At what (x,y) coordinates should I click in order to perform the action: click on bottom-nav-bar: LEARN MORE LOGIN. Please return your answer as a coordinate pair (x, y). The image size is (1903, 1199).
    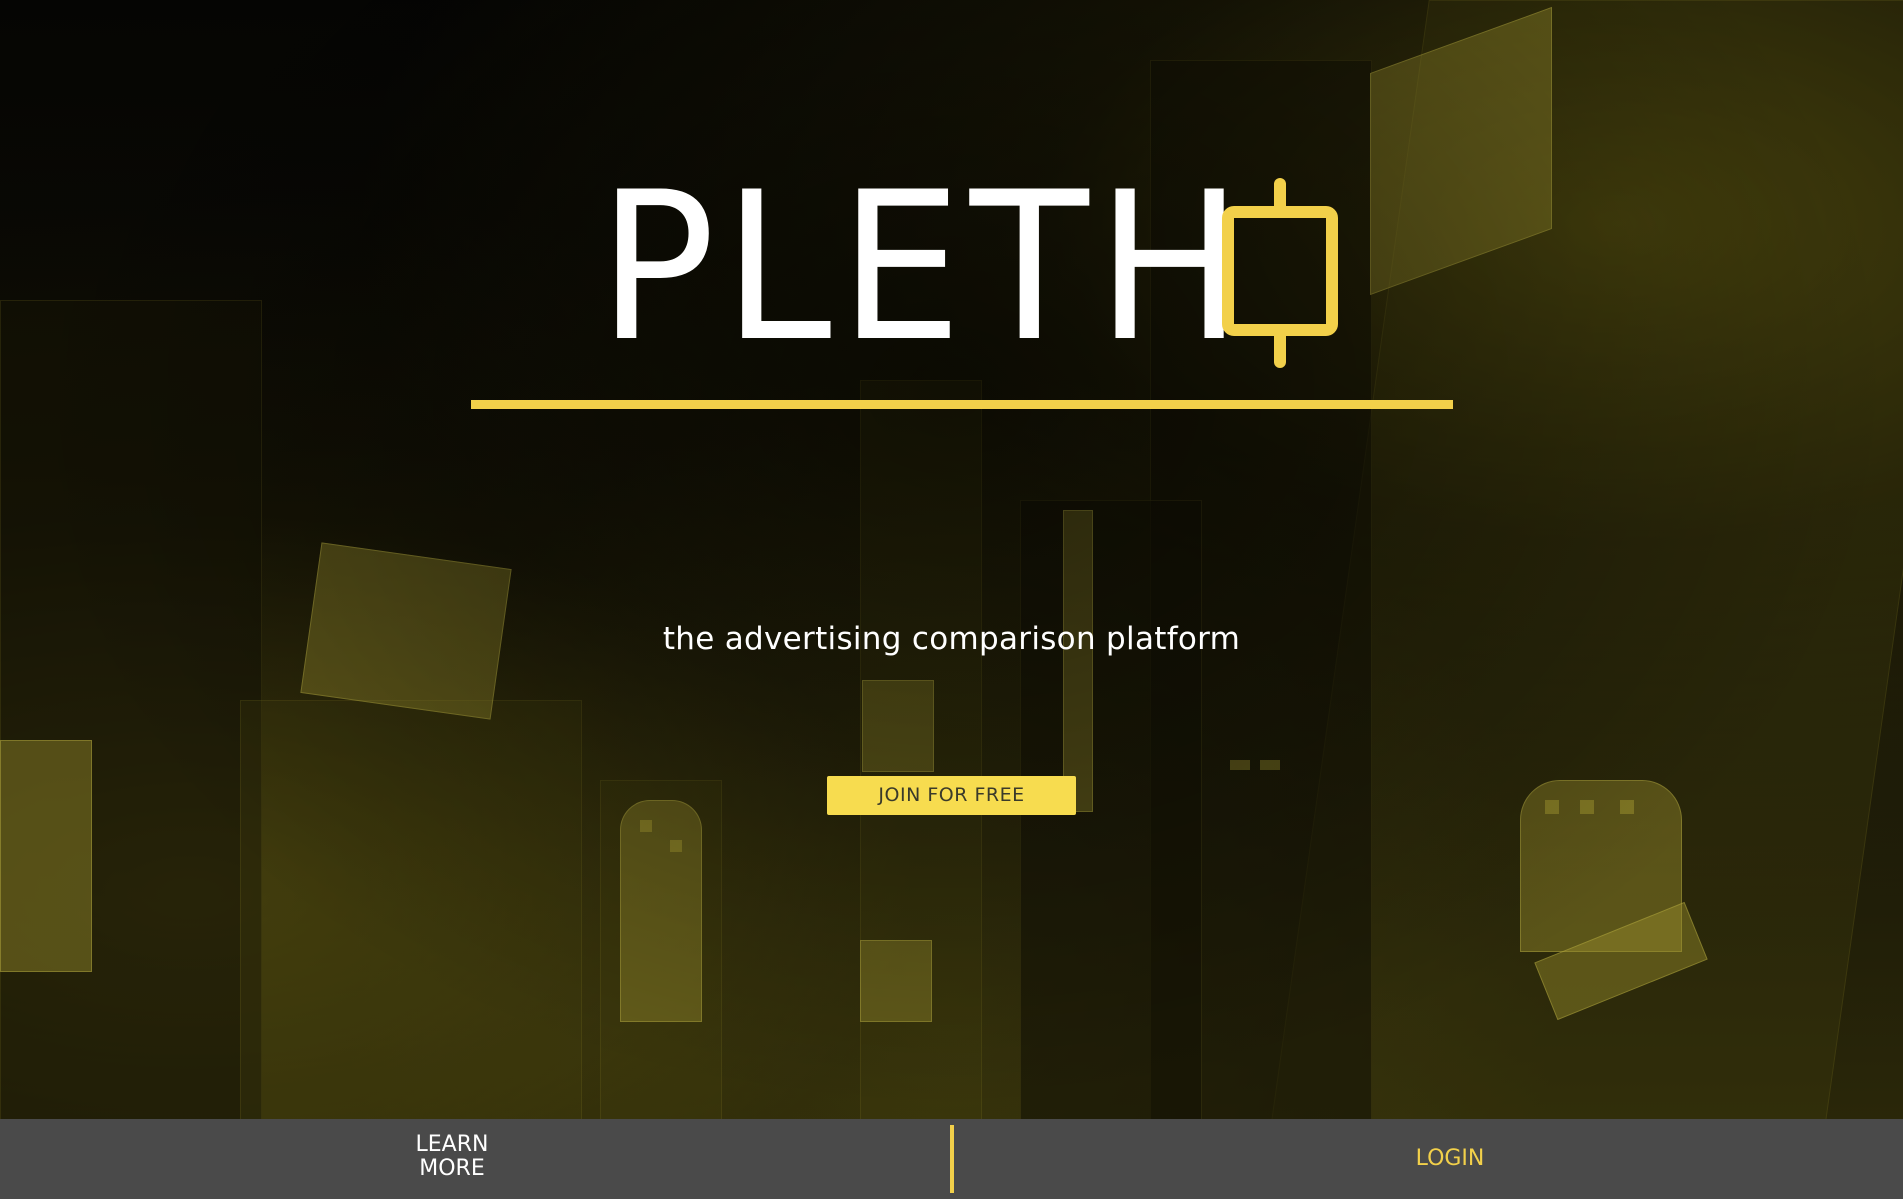
    Looking at the image, I should click on (951, 1159).